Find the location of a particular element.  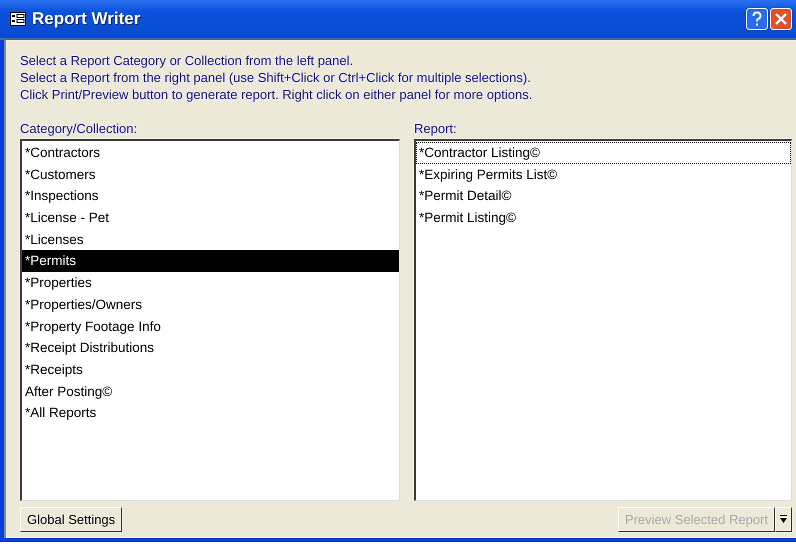

global-settings-button: Global Settings is located at coordinates (71, 519).